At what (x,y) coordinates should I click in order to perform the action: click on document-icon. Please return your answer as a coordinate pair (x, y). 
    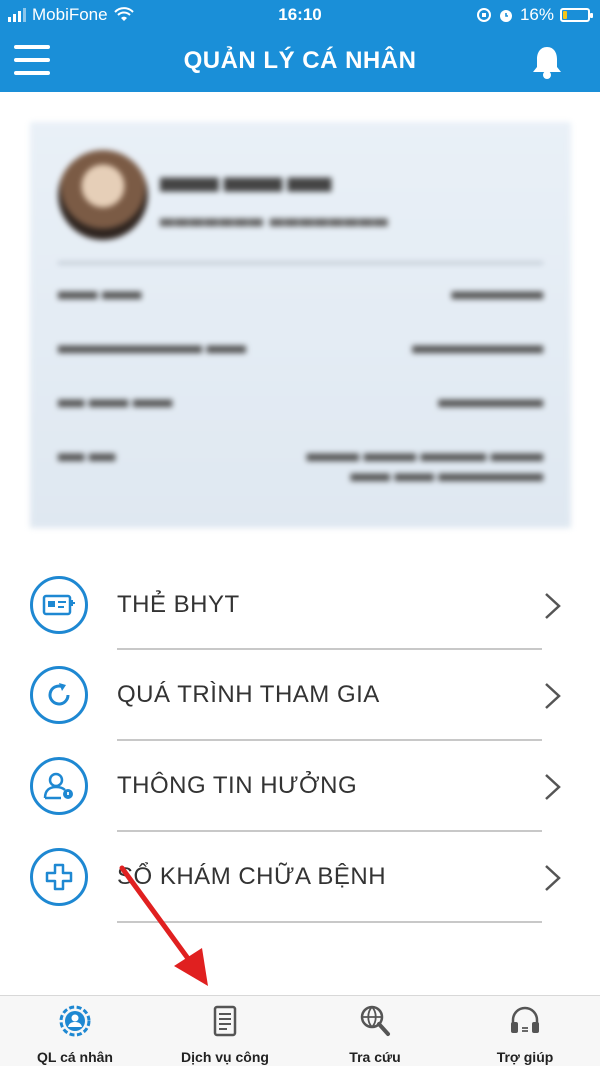
    Looking at the image, I should click on (225, 1021).